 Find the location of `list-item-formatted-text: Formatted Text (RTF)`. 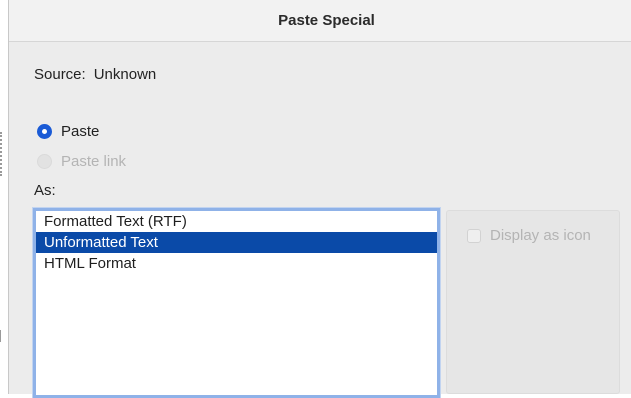

list-item-formatted-text: Formatted Text (RTF) is located at coordinates (236, 221).